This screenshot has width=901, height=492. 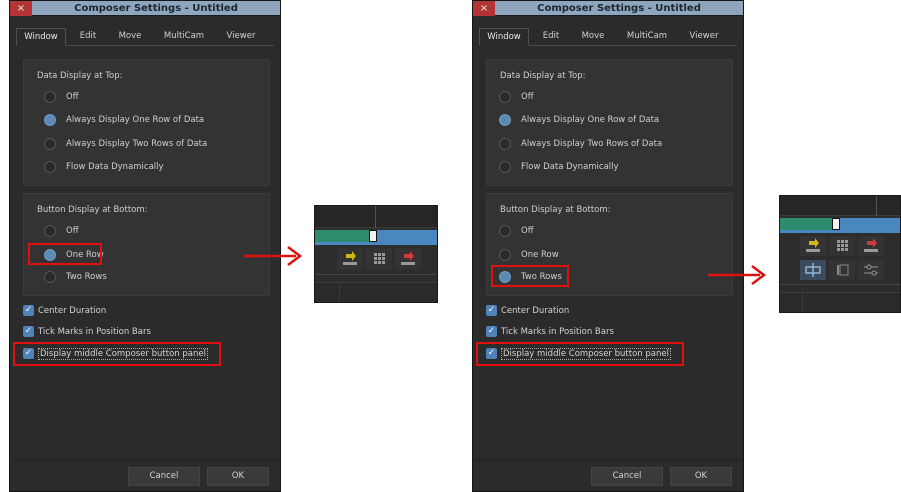 I want to click on radio-buttons-one-row: One Row, so click(x=529, y=255).